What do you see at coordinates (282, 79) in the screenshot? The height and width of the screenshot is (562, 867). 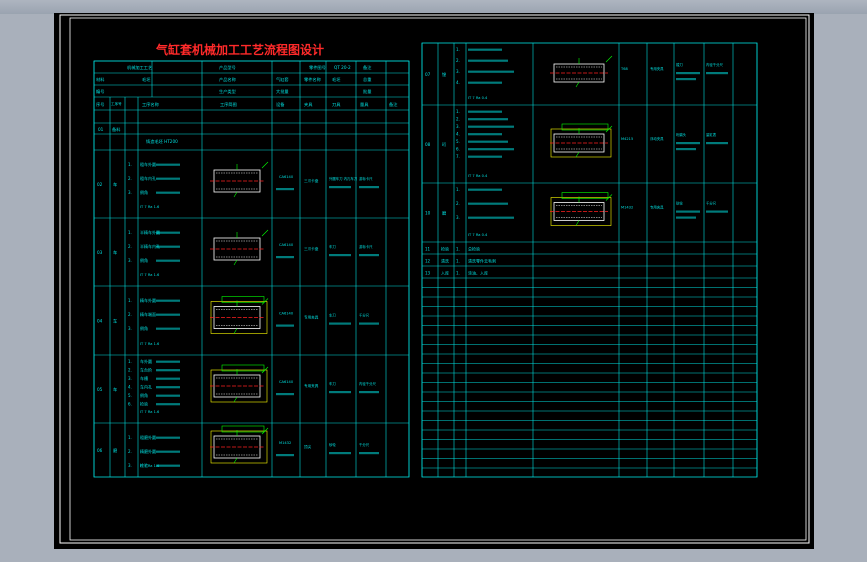 I see `header-value-product: 气缸套` at bounding box center [282, 79].